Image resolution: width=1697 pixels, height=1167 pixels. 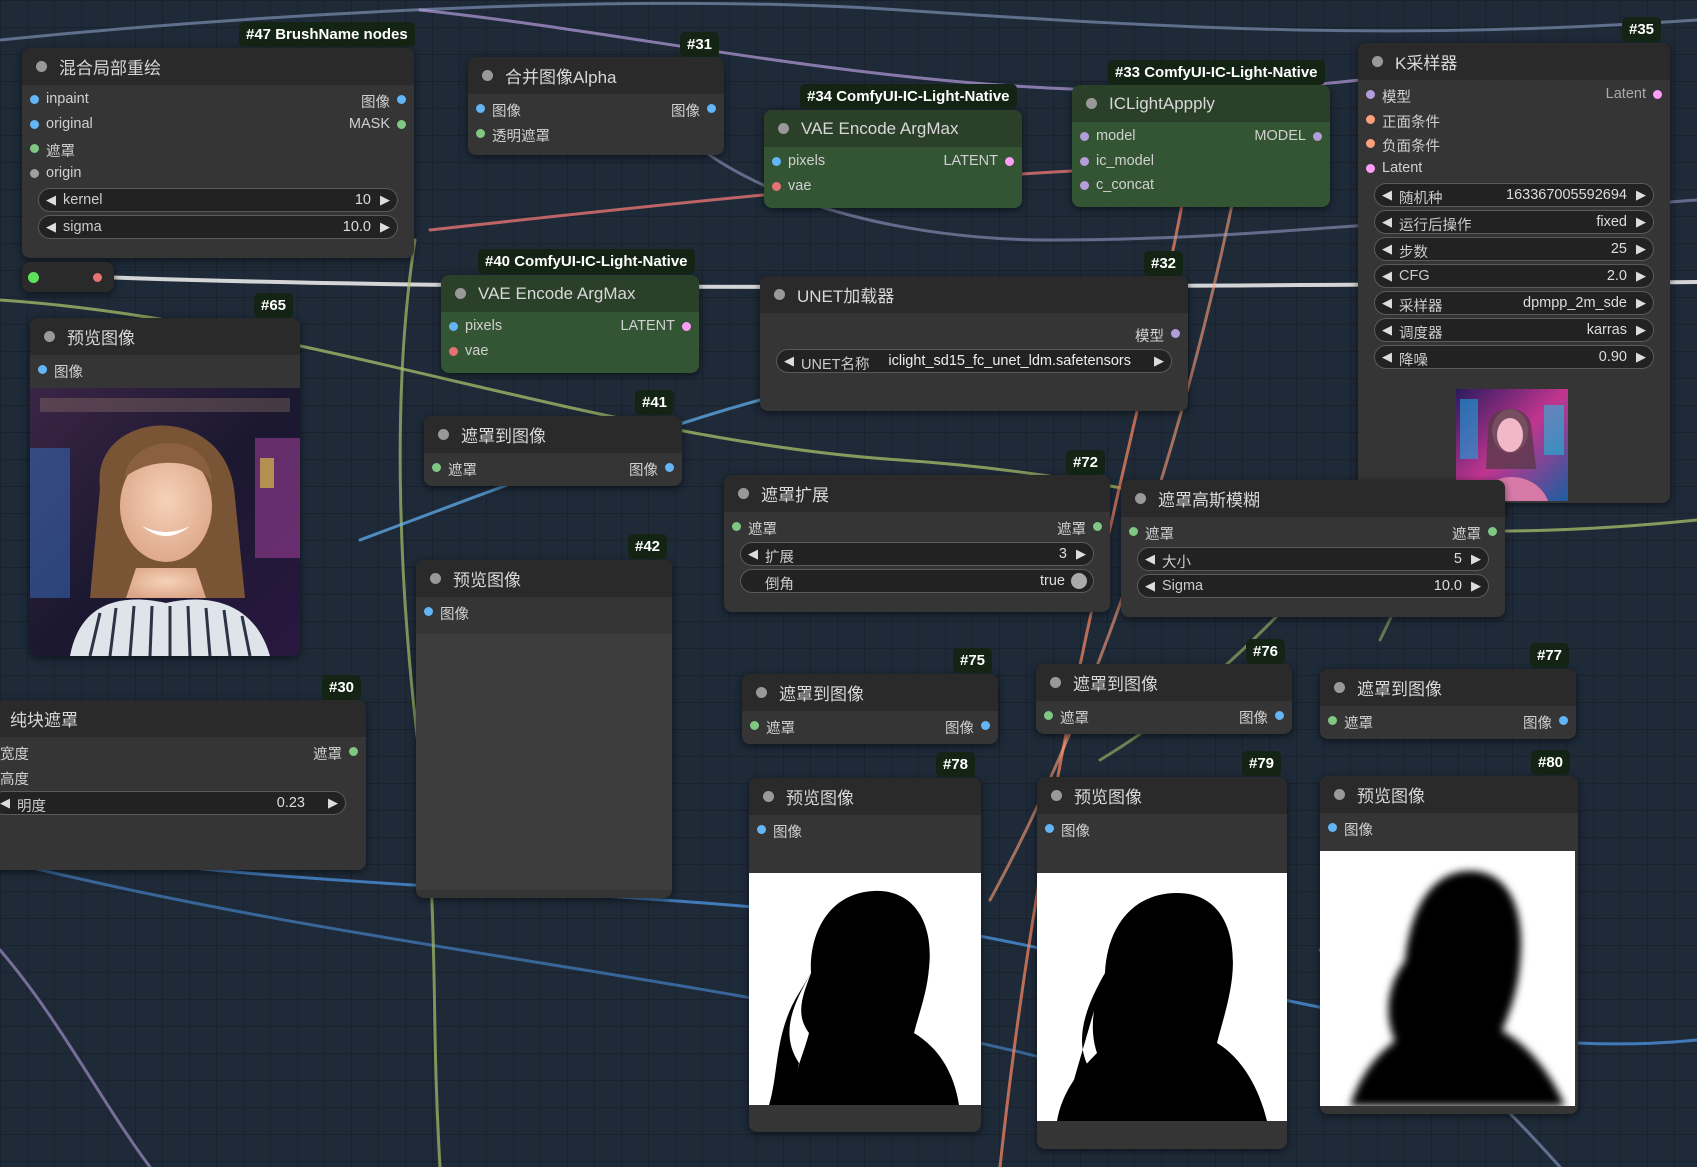 I want to click on cfg-widget: ◀ CFG 2.0 ▶, so click(x=1514, y=276).